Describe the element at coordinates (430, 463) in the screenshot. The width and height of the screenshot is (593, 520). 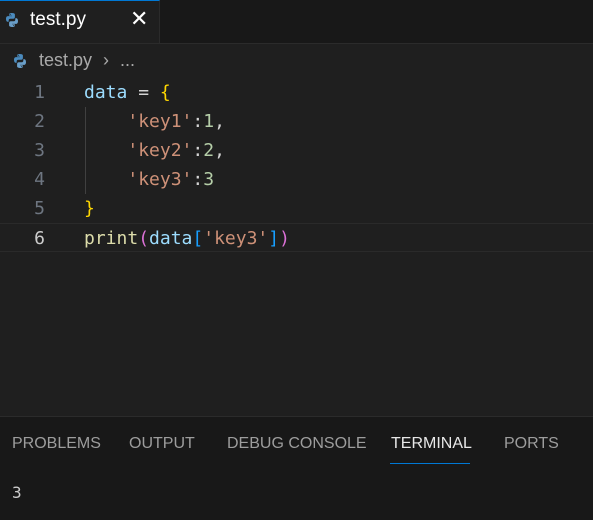
I see `active-tab-indicator` at that location.